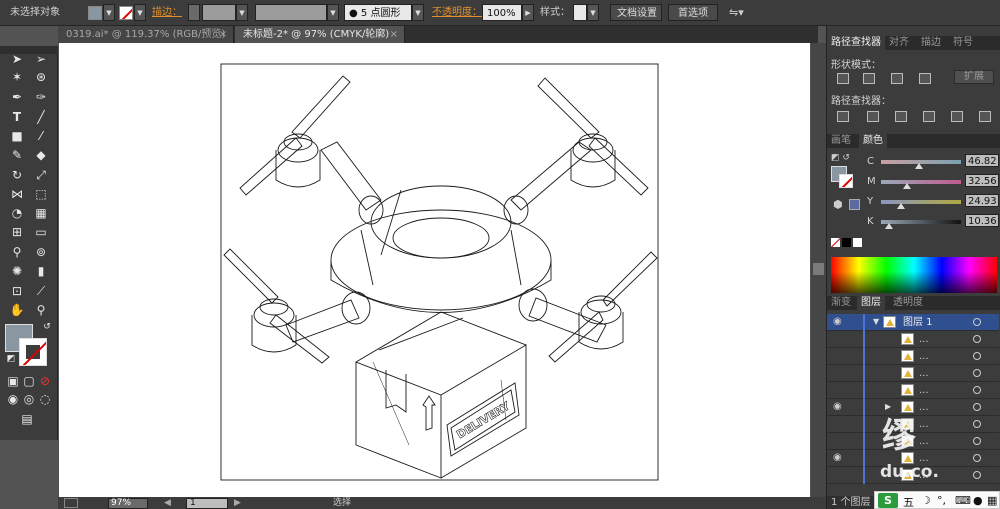 The height and width of the screenshot is (509, 1000). I want to click on draw-inside-icon: ◌, so click(45, 399).